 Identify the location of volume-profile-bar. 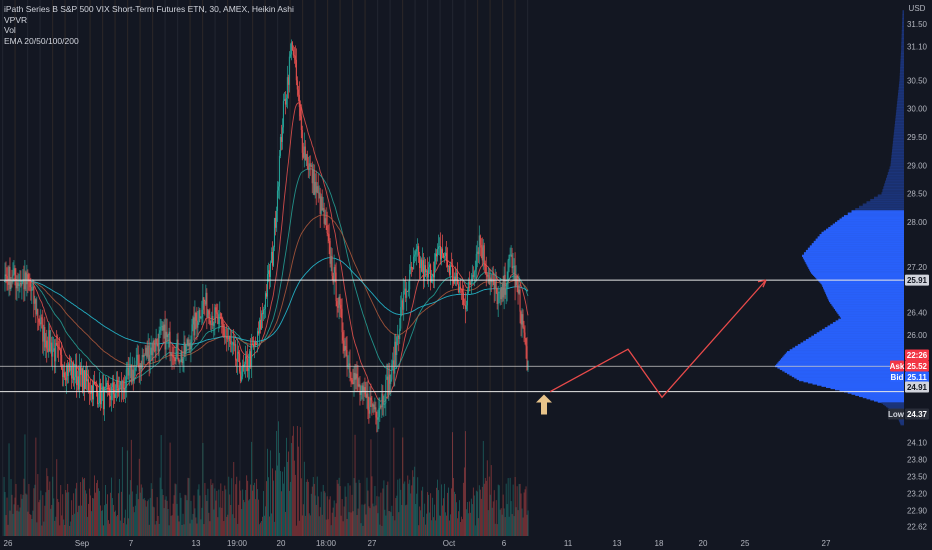
(902, 28).